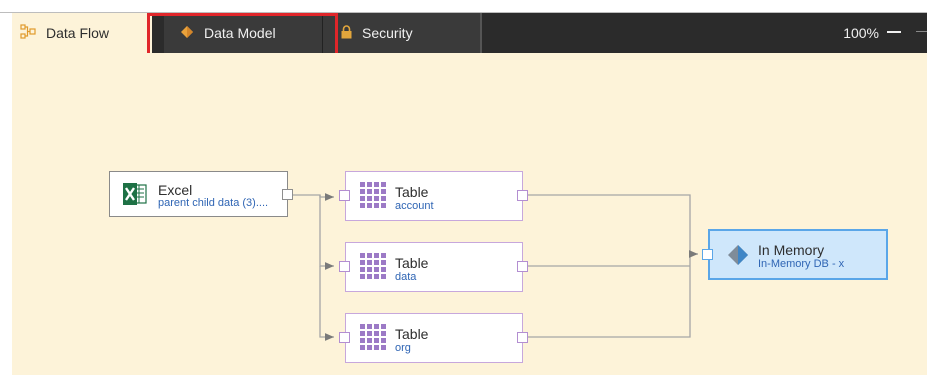  Describe the element at coordinates (434, 196) in the screenshot. I see `table-node-account: Table account` at that location.